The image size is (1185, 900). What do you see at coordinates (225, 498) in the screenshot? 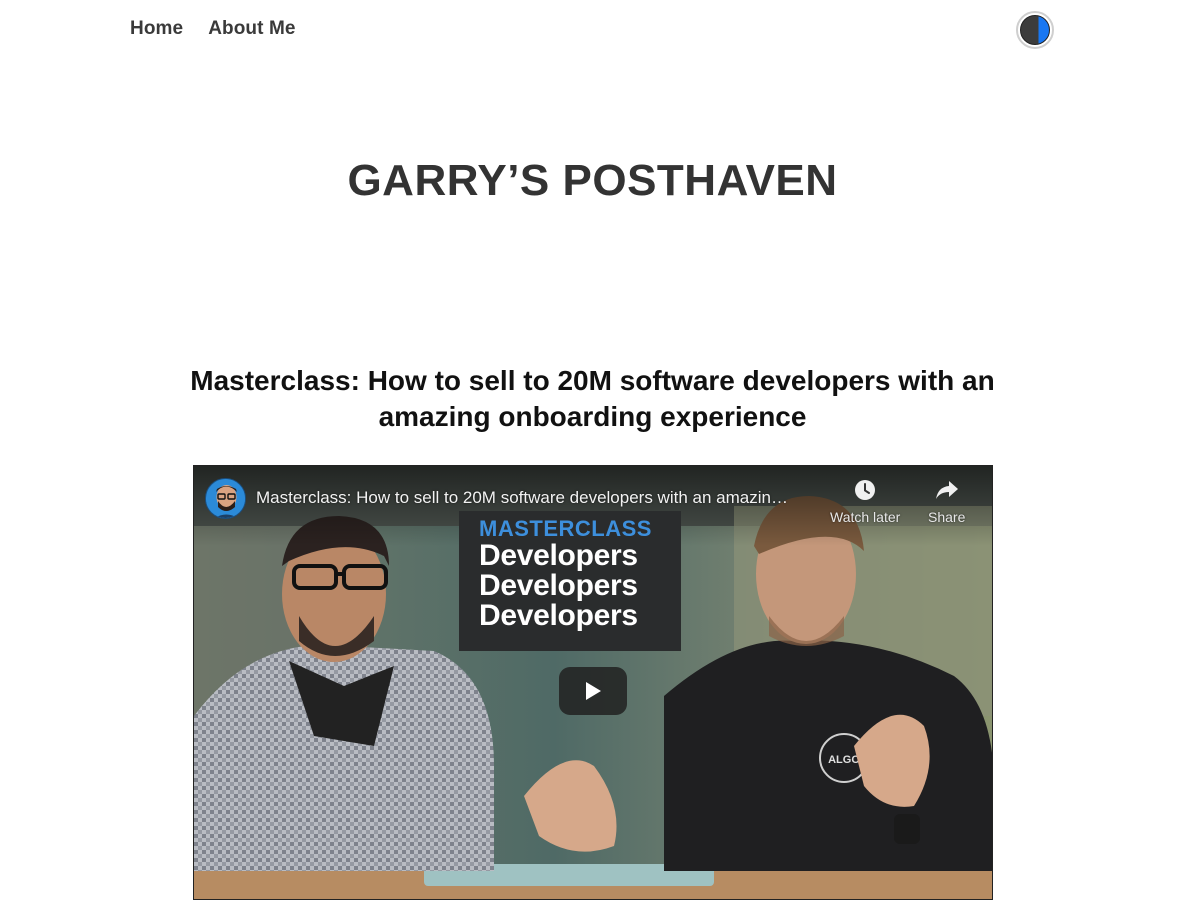
I see `channel-avatar` at bounding box center [225, 498].